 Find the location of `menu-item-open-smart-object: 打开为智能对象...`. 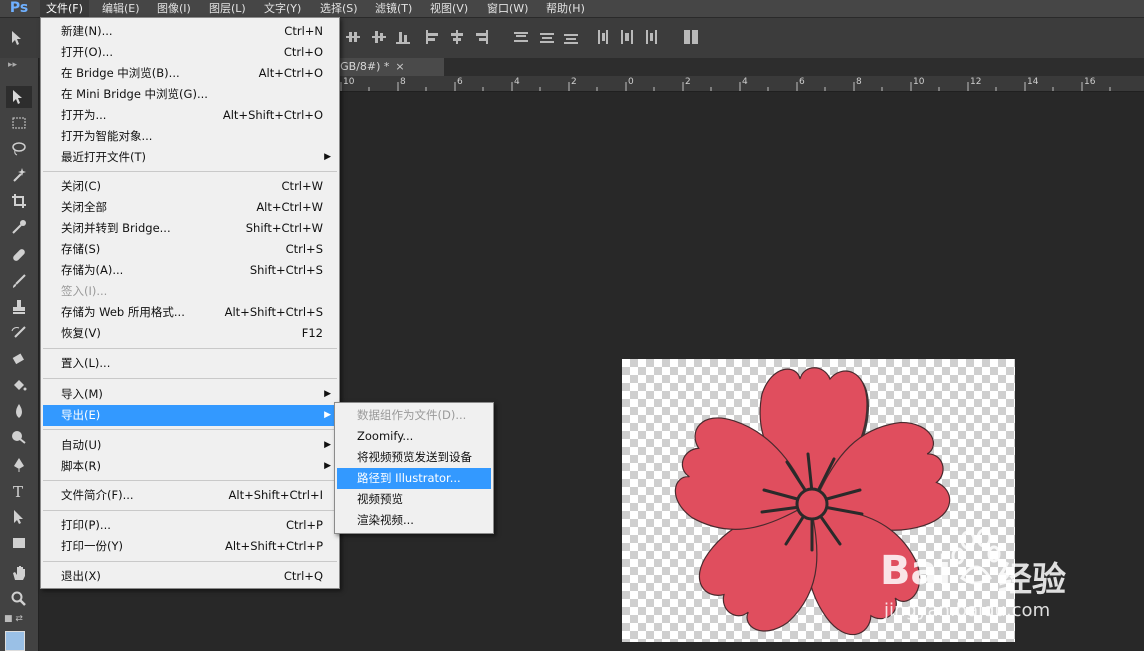

menu-item-open-smart-object: 打开为智能对象... is located at coordinates (190, 136).